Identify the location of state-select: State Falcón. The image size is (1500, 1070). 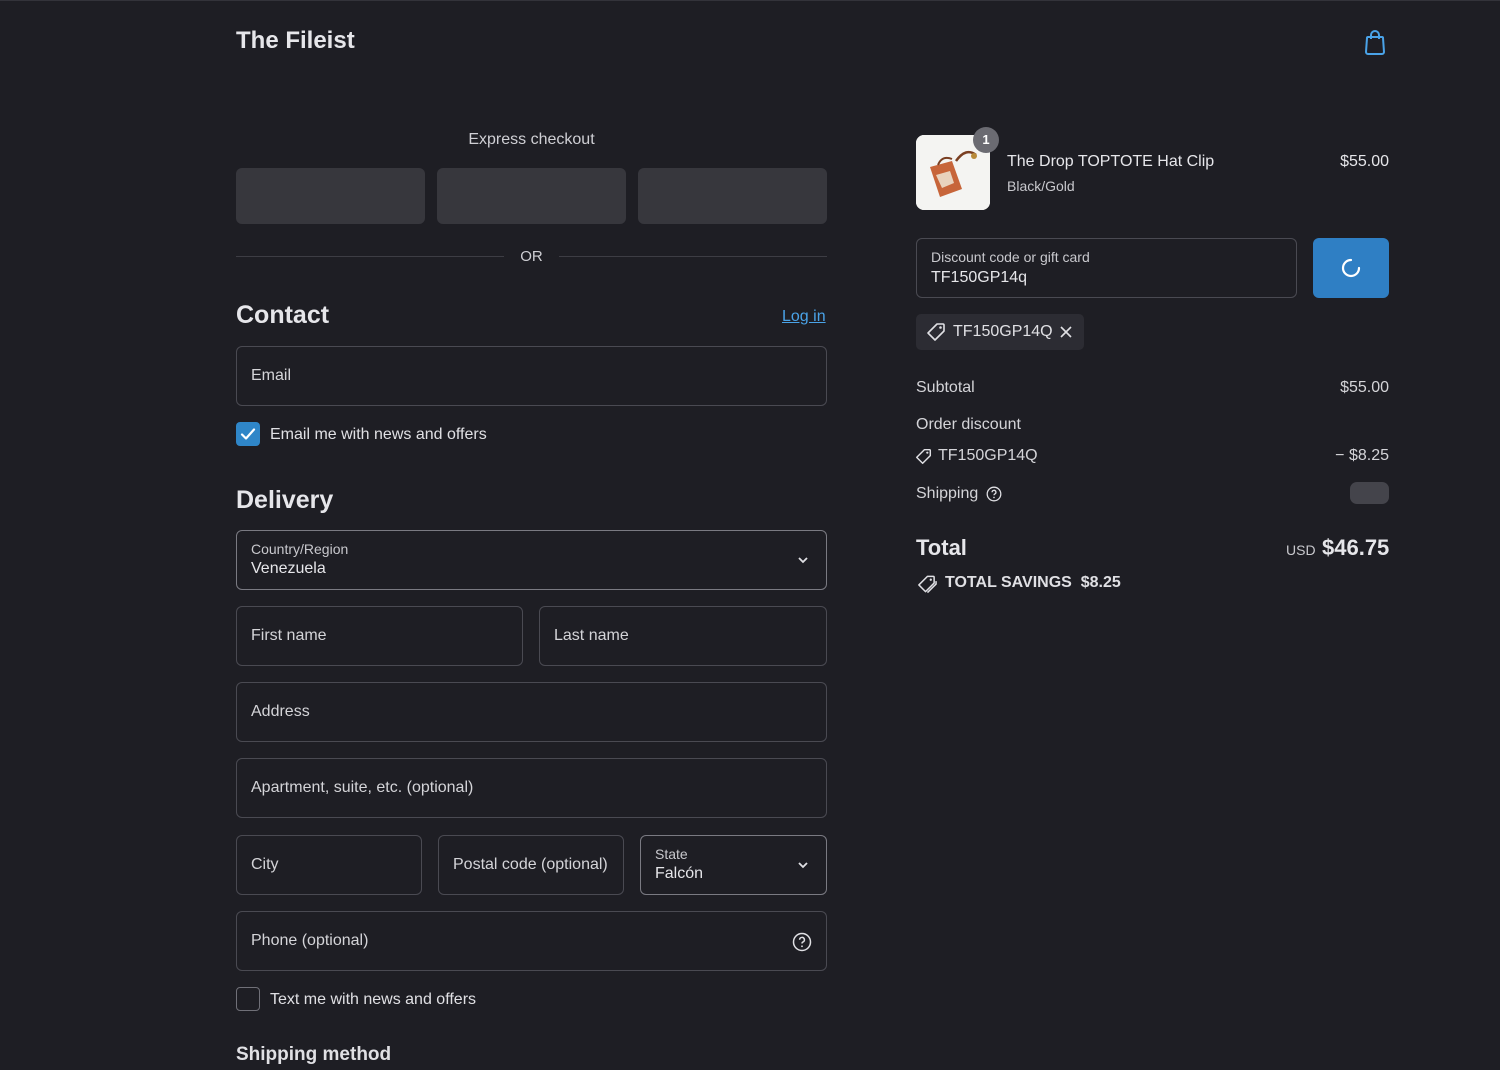
(733, 865).